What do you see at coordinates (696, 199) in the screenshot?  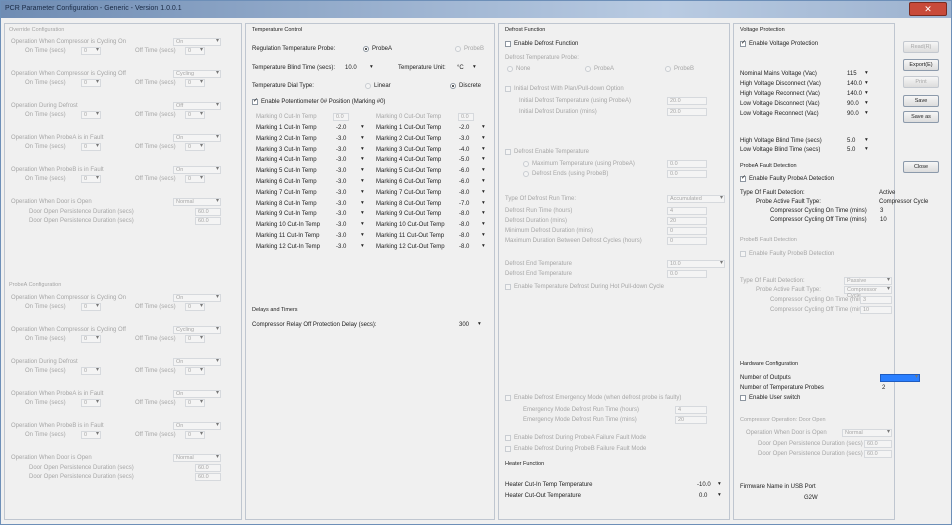 I see `run-type-select: Accumulated` at bounding box center [696, 199].